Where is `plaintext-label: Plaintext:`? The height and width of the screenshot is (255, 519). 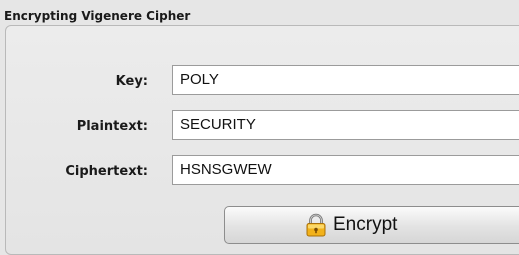 plaintext-label: Plaintext: is located at coordinates (112, 126).